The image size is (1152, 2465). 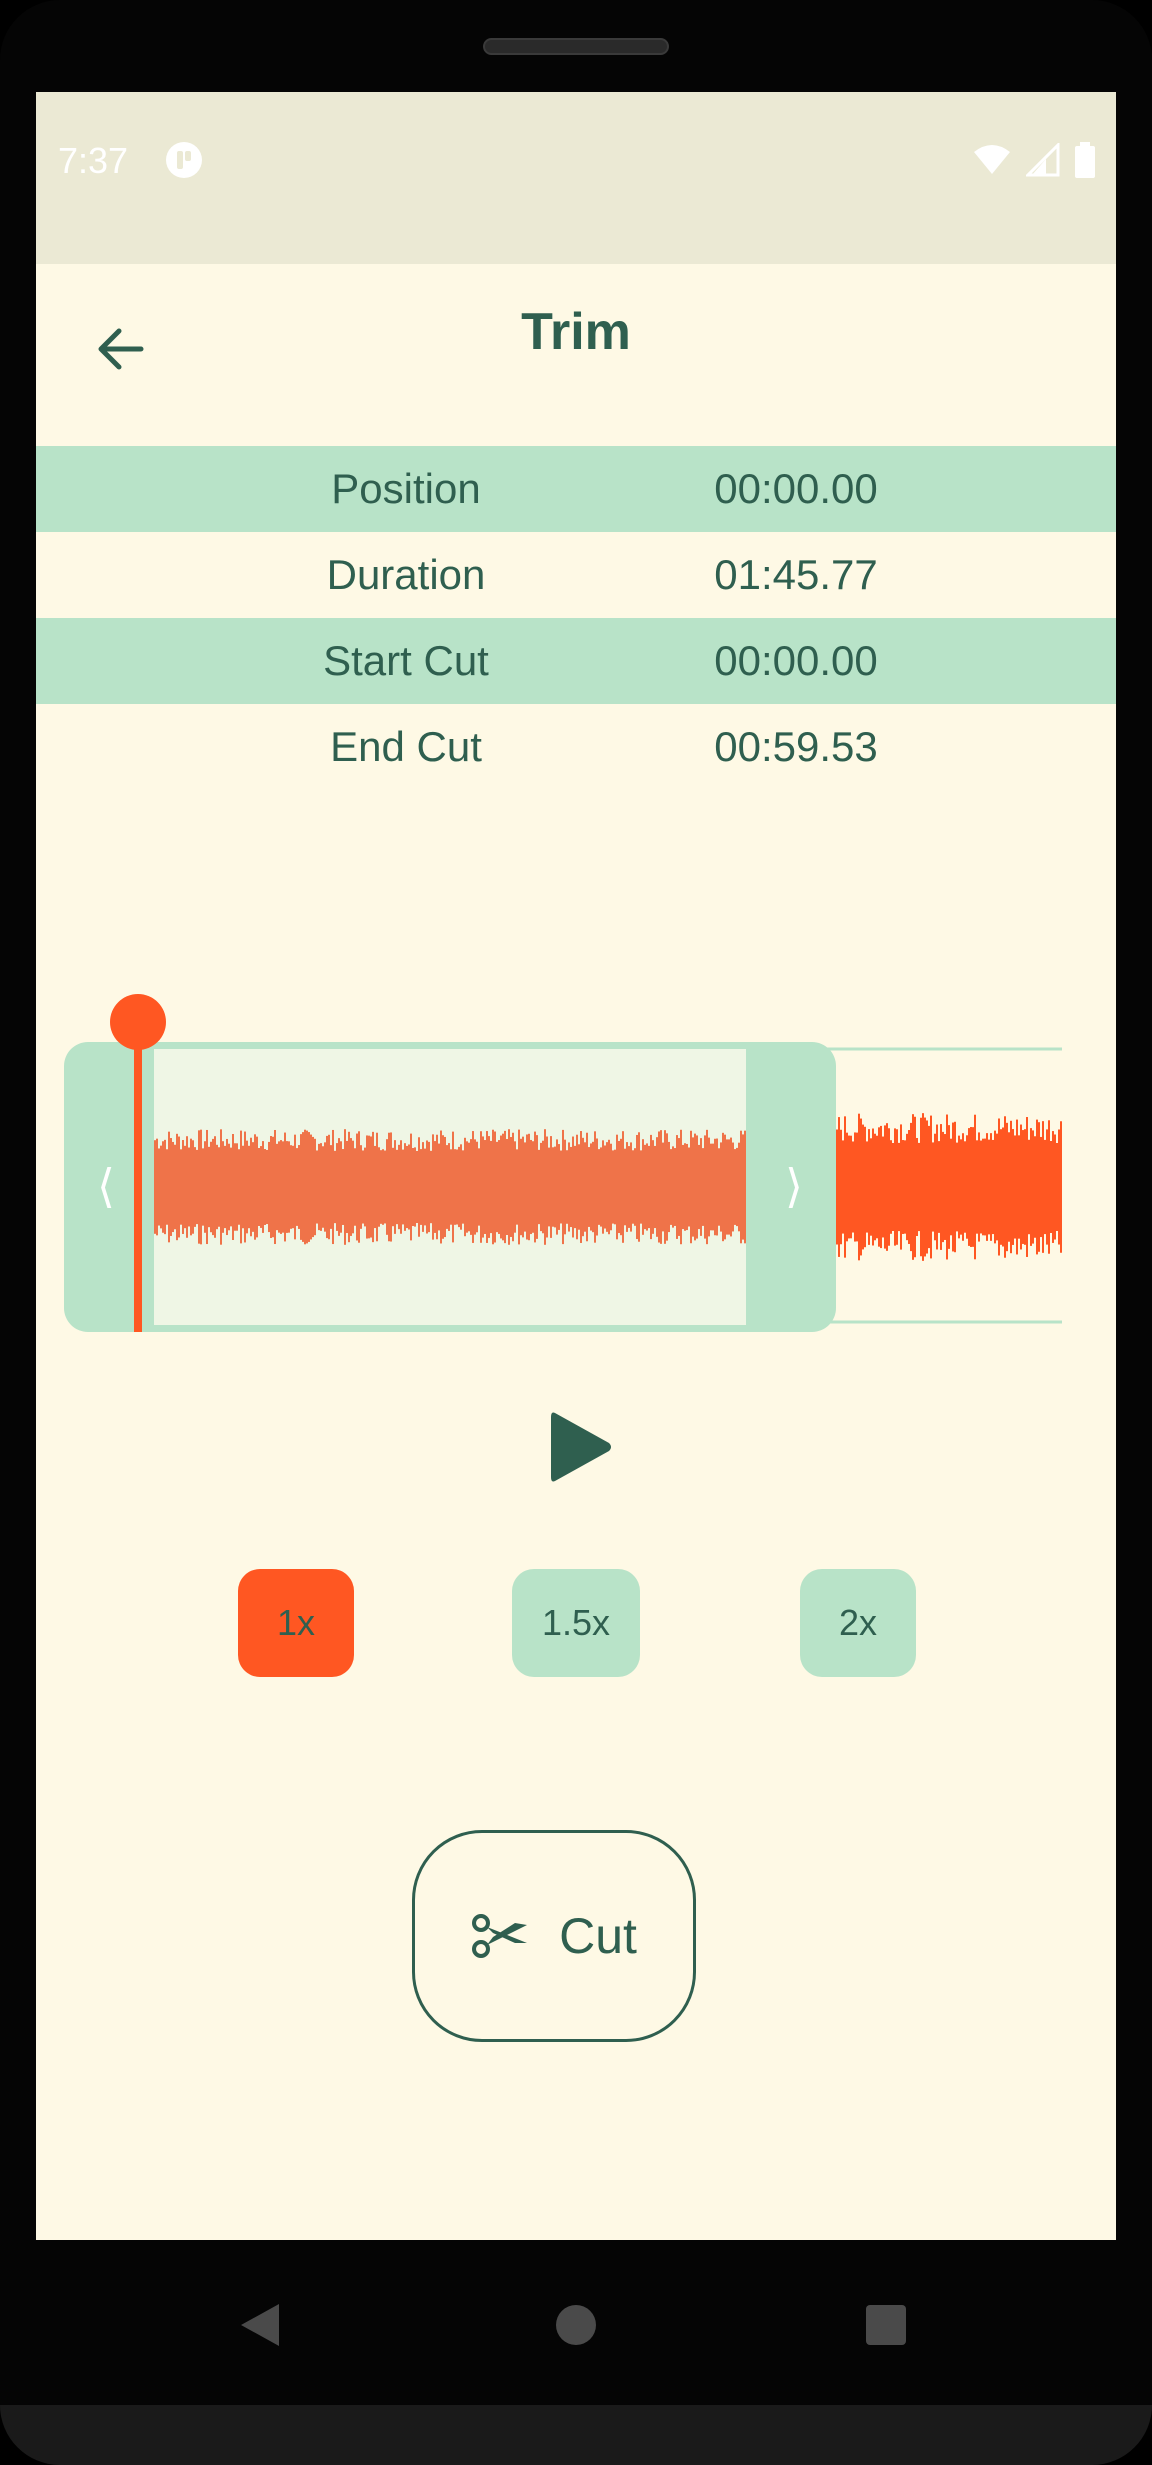 What do you see at coordinates (581, 1447) in the screenshot?
I see `play-button` at bounding box center [581, 1447].